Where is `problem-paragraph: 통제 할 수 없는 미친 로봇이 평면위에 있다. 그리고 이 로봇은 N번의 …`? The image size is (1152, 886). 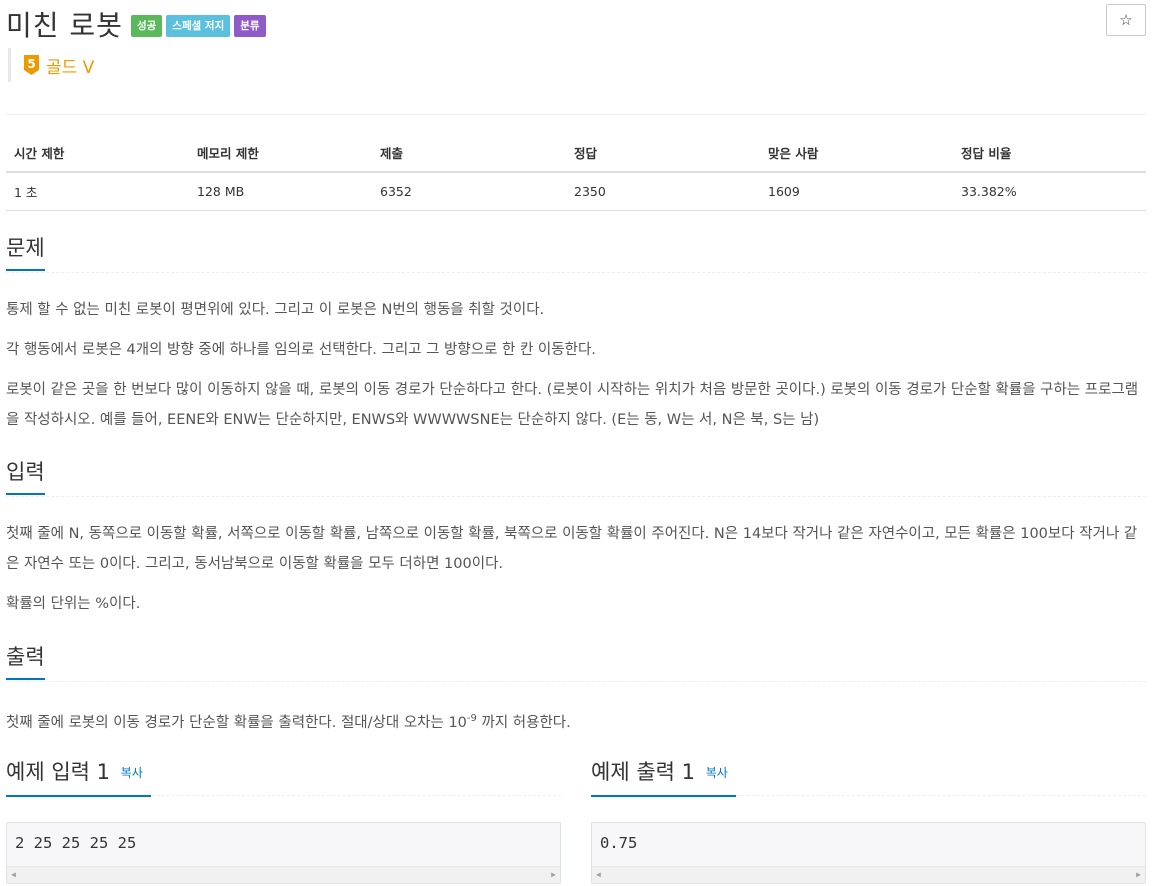 problem-paragraph: 통제 할 수 없는 미친 로봇이 평면위에 있다. 그리고 이 로봇은 N번의 … is located at coordinates (275, 310).